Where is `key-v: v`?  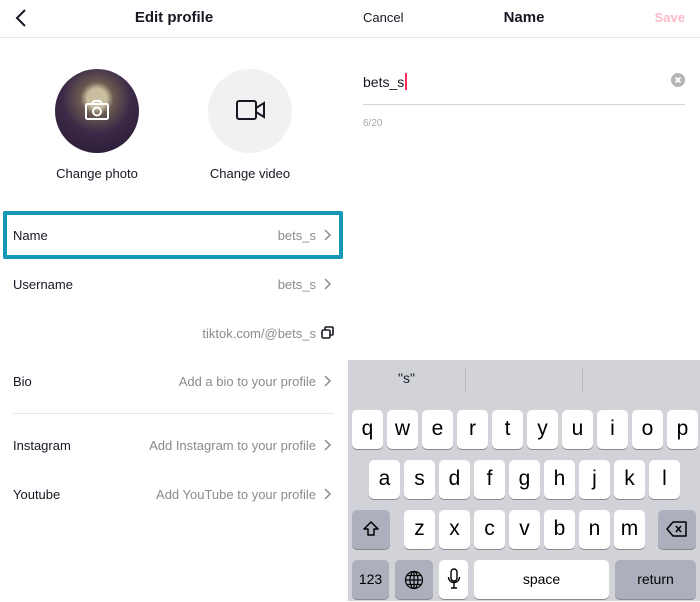 key-v: v is located at coordinates (524, 529).